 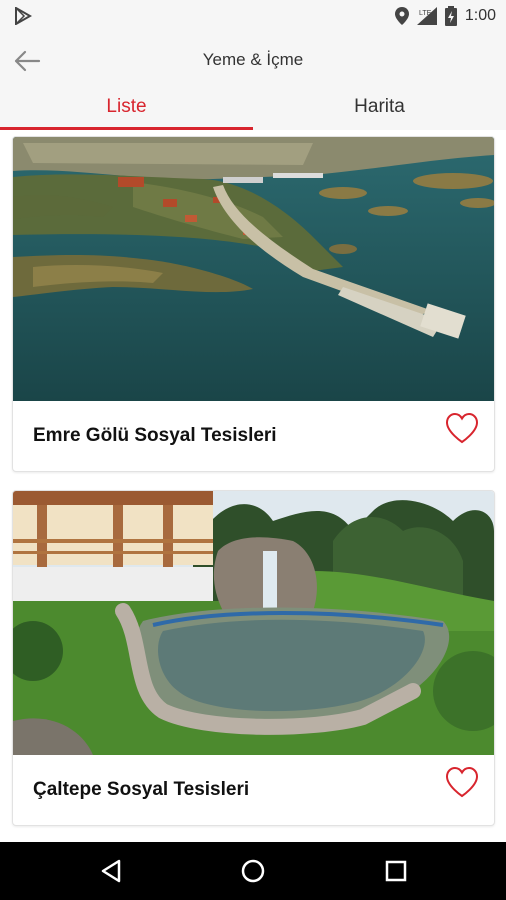 What do you see at coordinates (396, 871) in the screenshot?
I see `recents-square-icon` at bounding box center [396, 871].